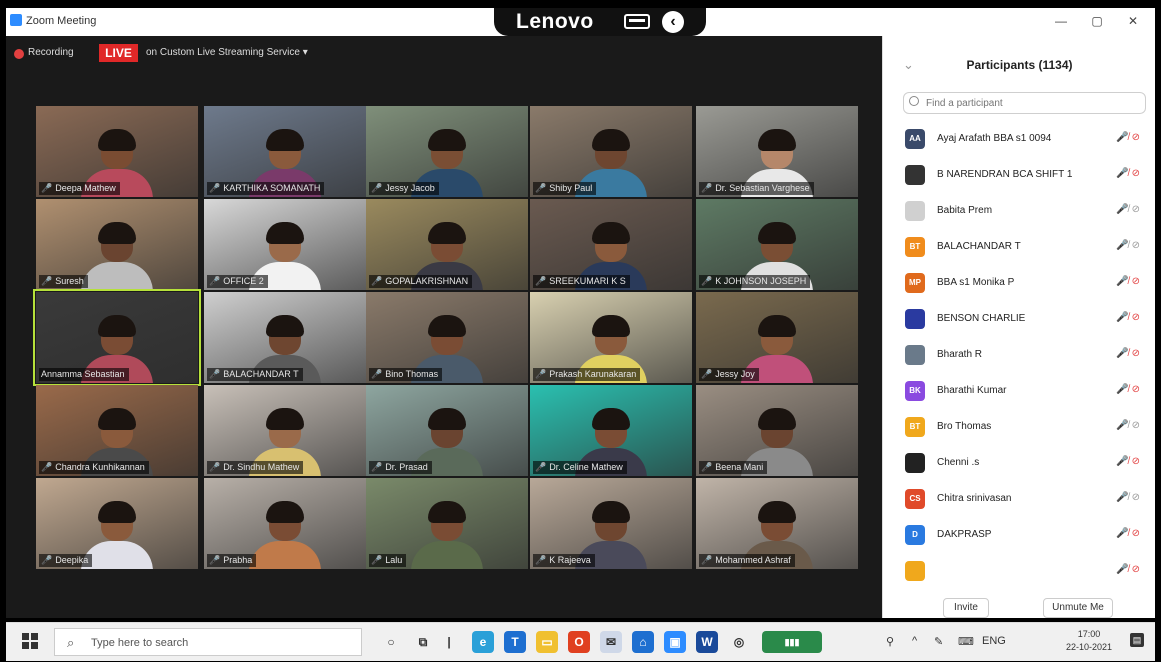 The width and height of the screenshot is (1161, 662). Describe the element at coordinates (966, 641) in the screenshot. I see `keyboard-icon: ⌨` at that location.